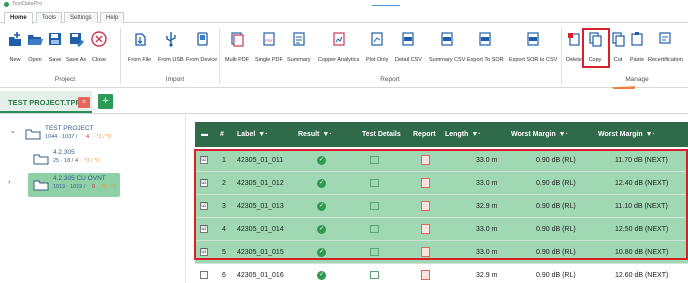 This screenshot has width=688, height=283. I want to click on tree-node-test-project: ⌄ TEST PROJECT 1044 · 1037 / 4 · *3 / *0, so click(93, 133).